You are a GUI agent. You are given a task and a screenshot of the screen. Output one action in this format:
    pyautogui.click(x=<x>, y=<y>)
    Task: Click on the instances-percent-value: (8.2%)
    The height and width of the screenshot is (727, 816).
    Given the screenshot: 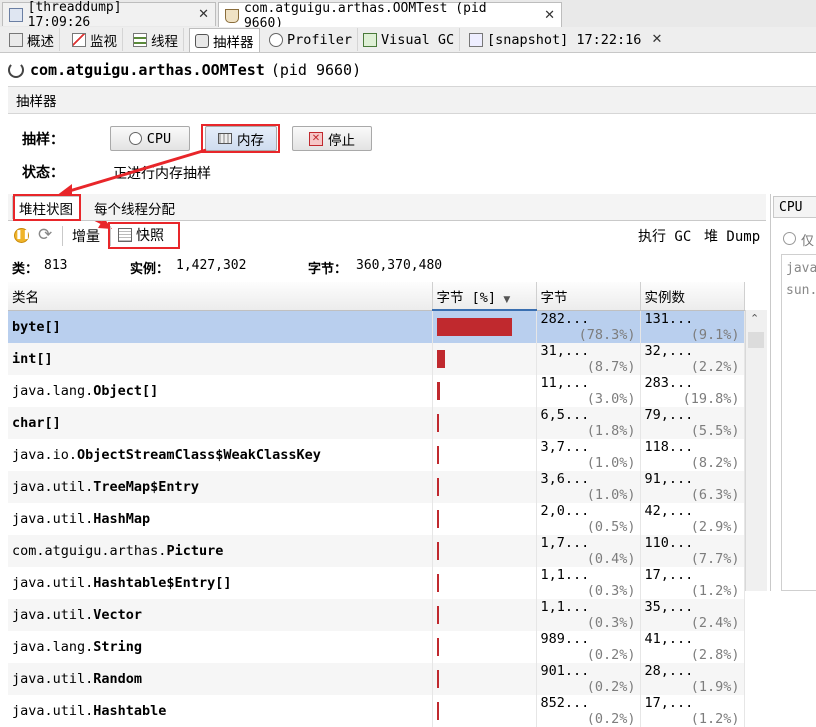 What is the action you would take?
    pyautogui.click(x=715, y=462)
    